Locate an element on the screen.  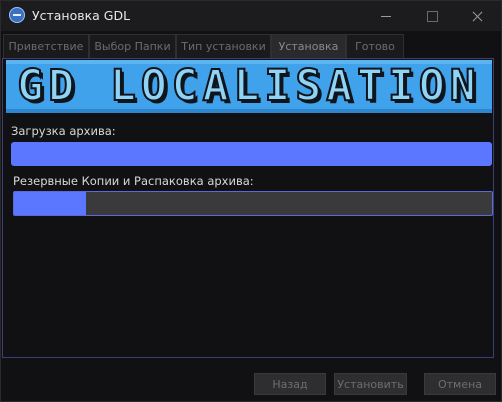
maximize-icon is located at coordinates (432, 16).